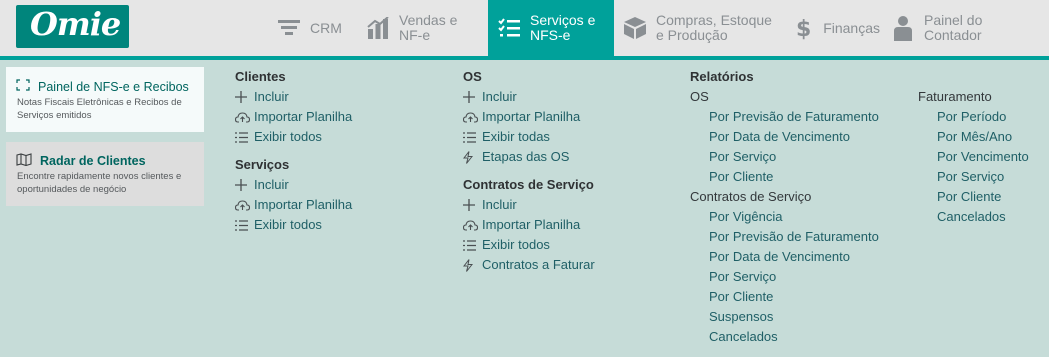  I want to click on clientes-exibir-link: Exibir todos, so click(293, 137).